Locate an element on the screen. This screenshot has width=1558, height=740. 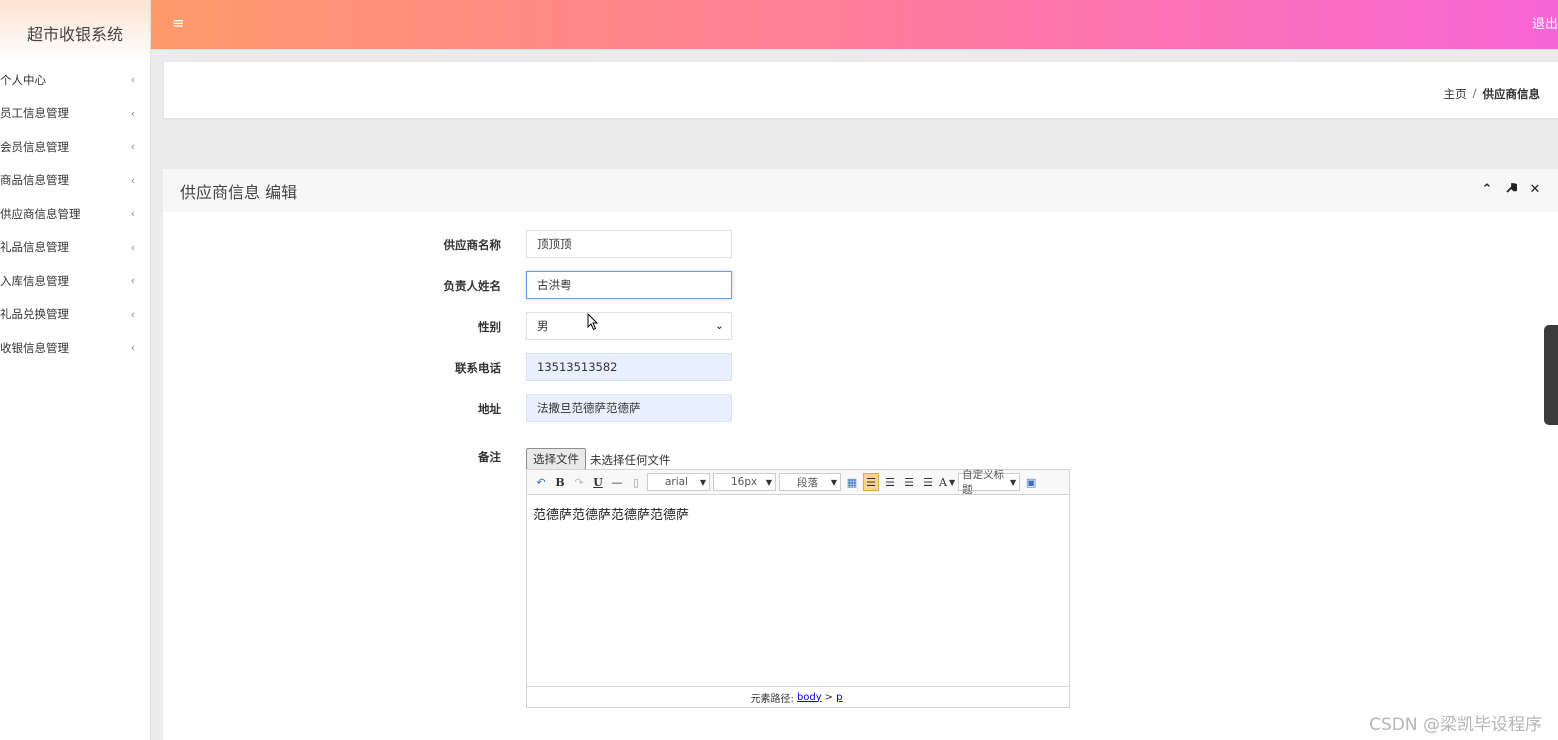
phone-input: 13513513582 is located at coordinates (629, 367).